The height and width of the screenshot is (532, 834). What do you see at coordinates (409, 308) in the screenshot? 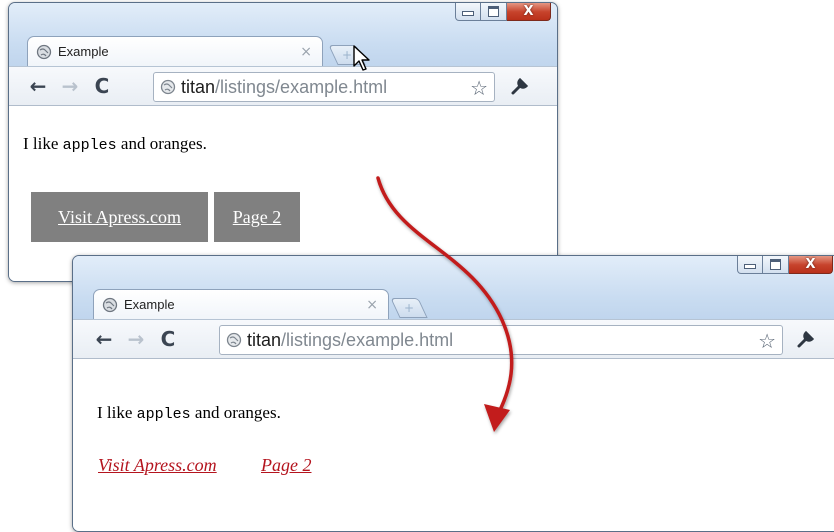
I see `new-tab-icon: +` at bounding box center [409, 308].